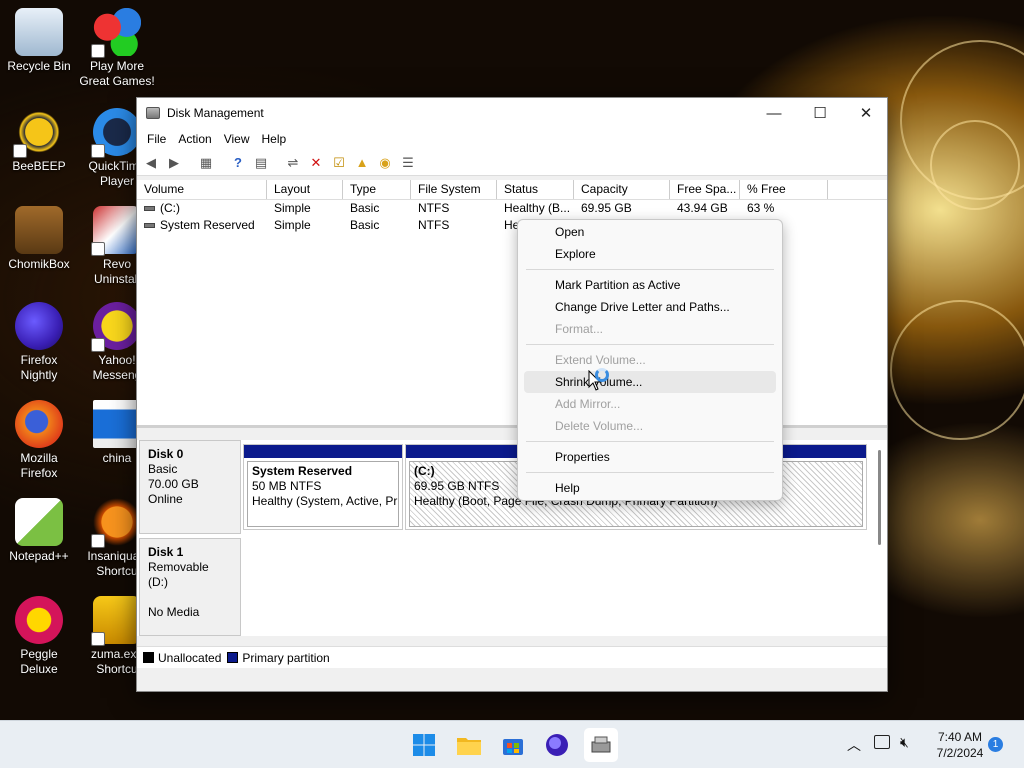  Describe the element at coordinates (995, 744) in the screenshot. I see `notification-badge: 1` at that location.